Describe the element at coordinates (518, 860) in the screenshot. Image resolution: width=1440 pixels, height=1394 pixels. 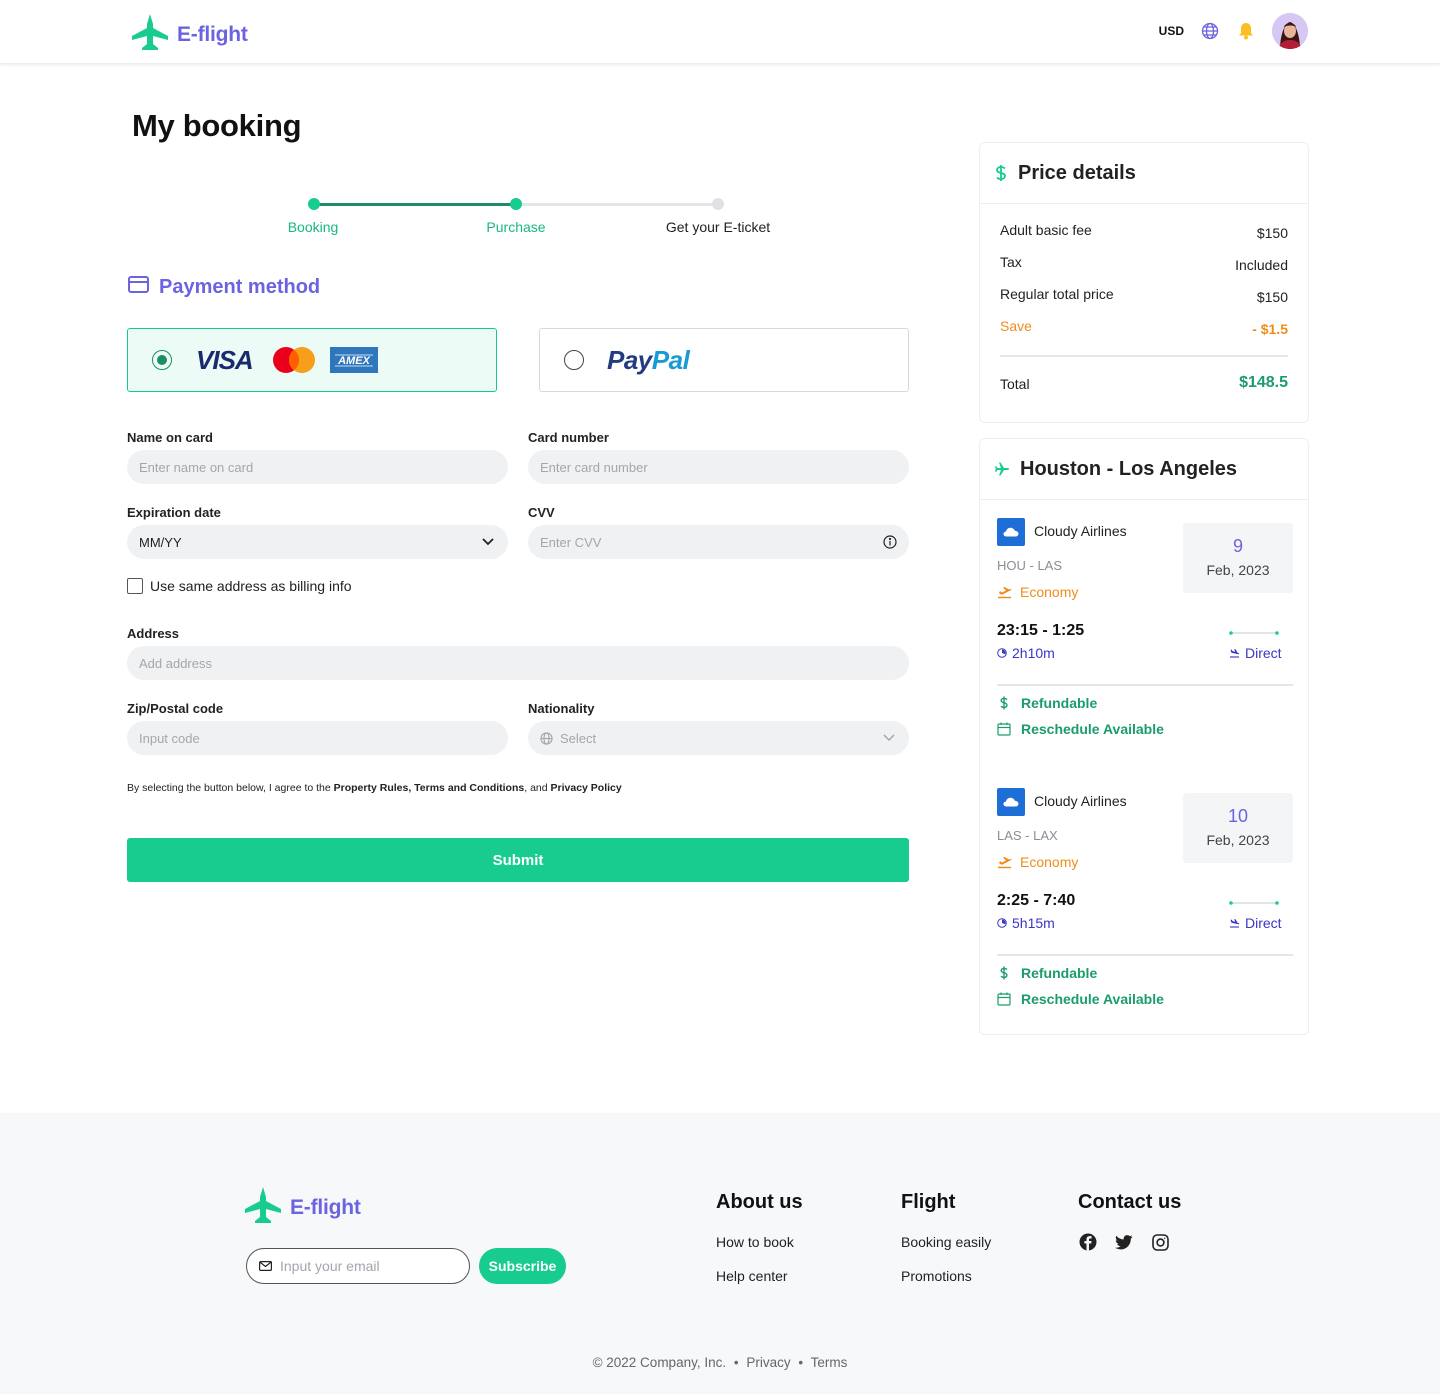
I see `submit-button: Submit` at that location.